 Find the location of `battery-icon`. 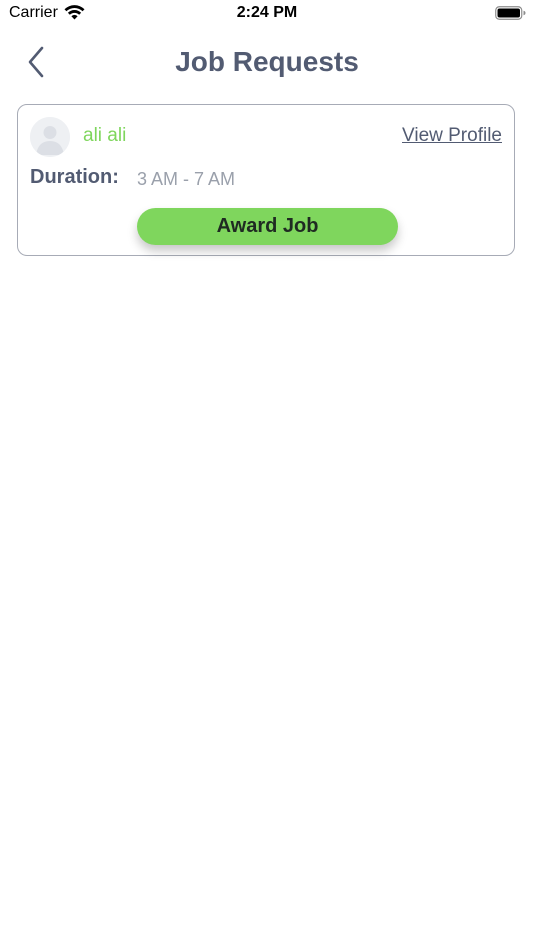

battery-icon is located at coordinates (510, 13).